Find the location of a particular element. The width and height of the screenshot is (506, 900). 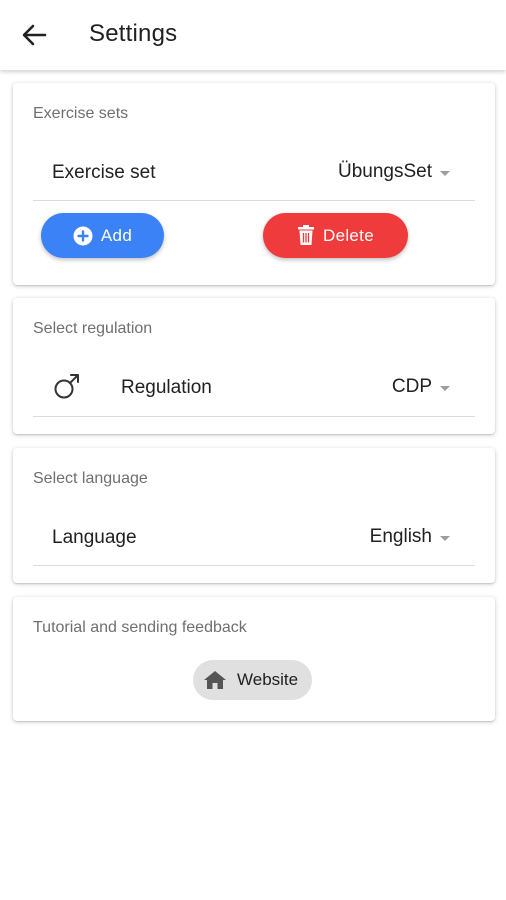

feedback-card: Tutorial and sending feedback Website is located at coordinates (254, 659).